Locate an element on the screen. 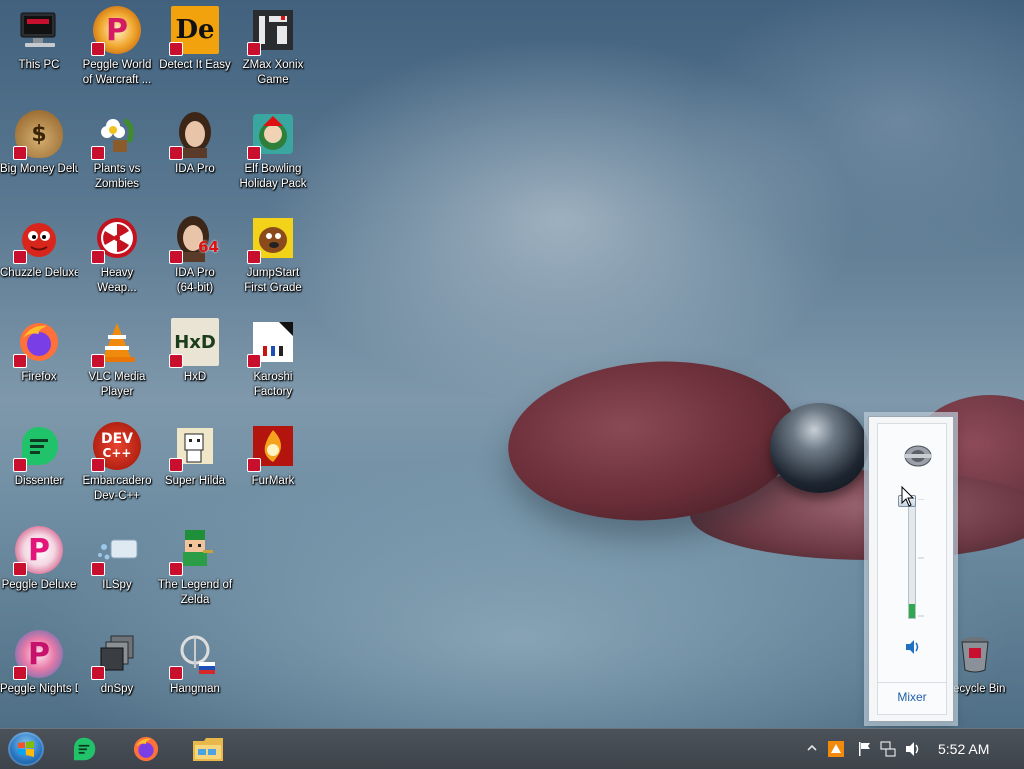 The image size is (1024, 769). desktop-icon-this-pc: This PC is located at coordinates (39, 39).